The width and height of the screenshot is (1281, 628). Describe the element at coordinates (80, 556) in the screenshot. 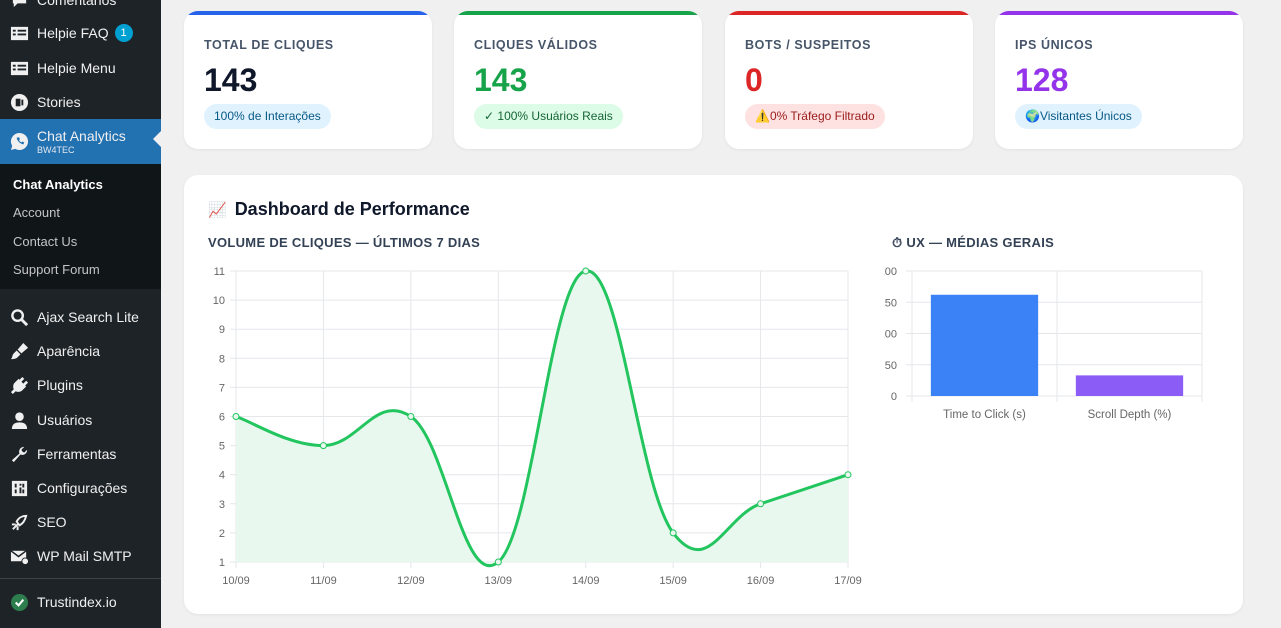

I see `sidebar-item-wp-mail-smtp: WP Mail SMTP` at that location.